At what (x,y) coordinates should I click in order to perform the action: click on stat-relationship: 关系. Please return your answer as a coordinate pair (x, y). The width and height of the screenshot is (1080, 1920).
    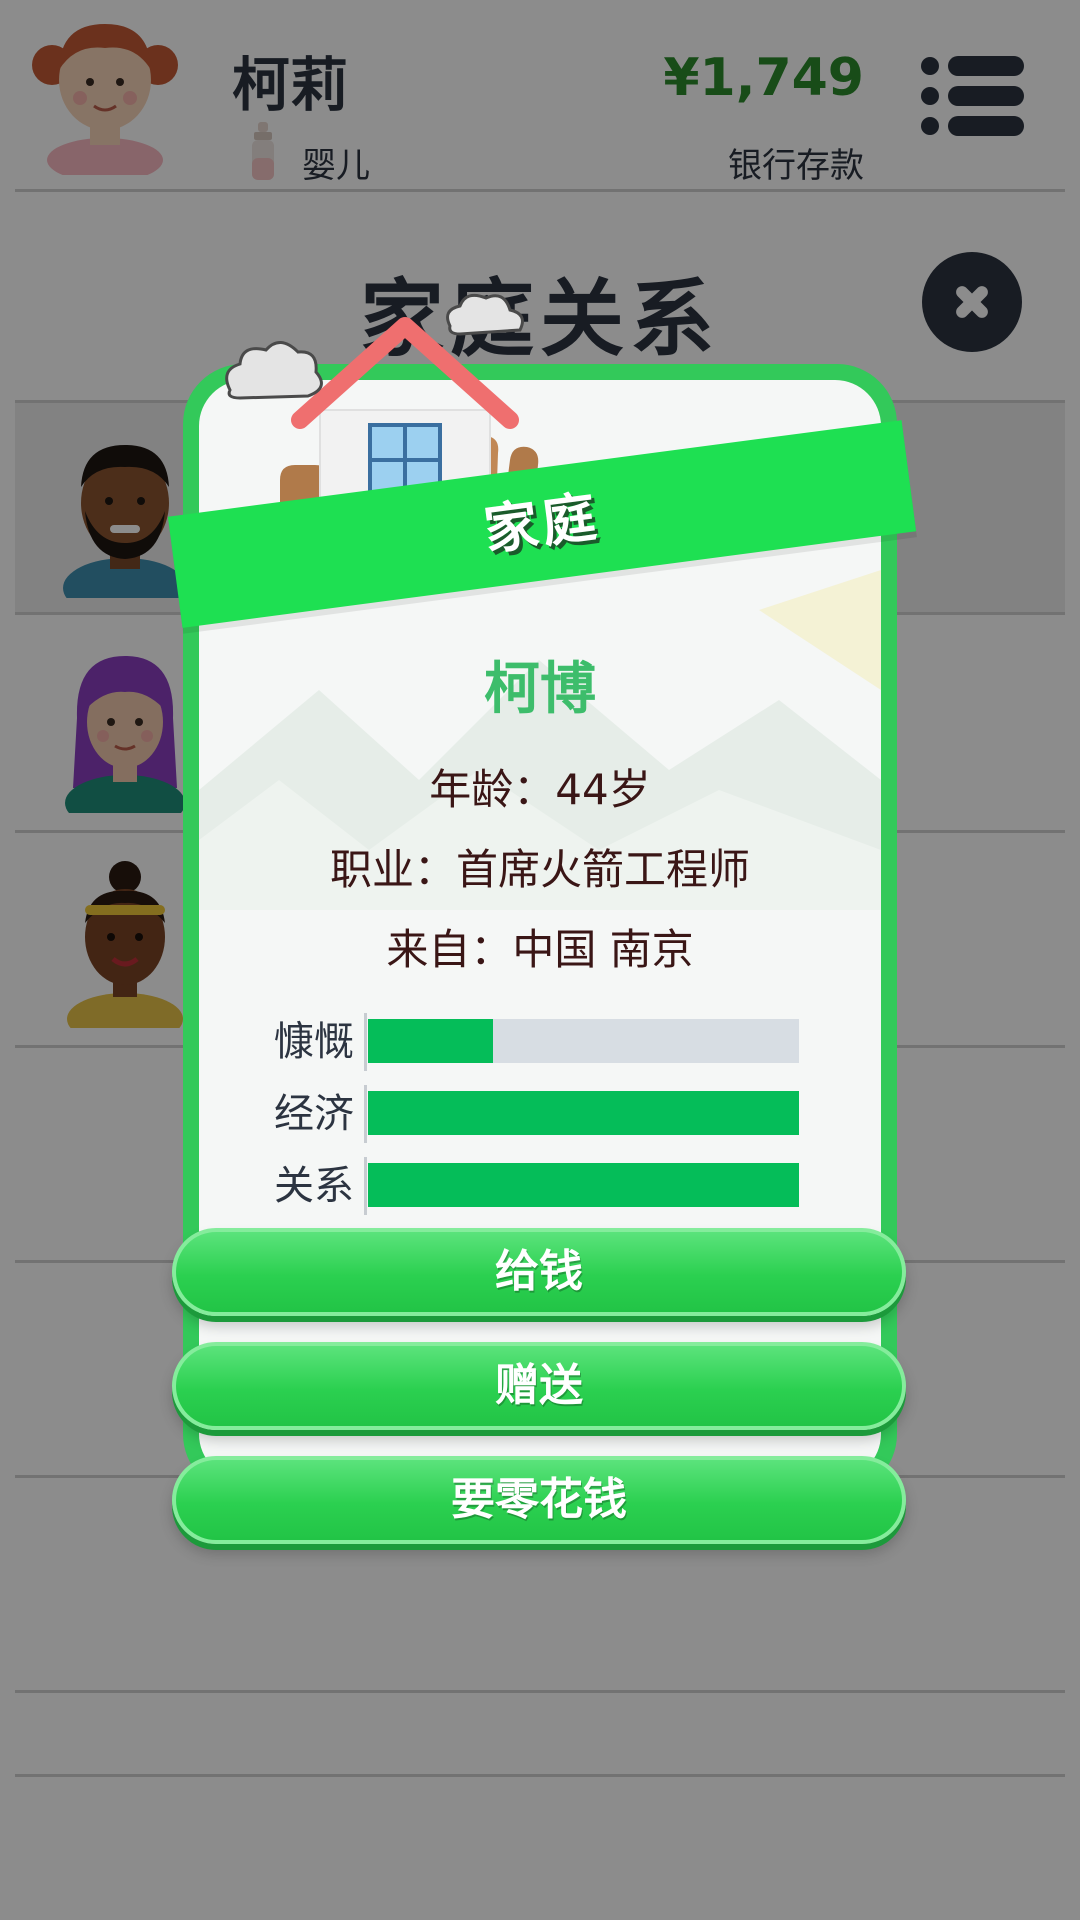
    Looking at the image, I should click on (530, 1186).